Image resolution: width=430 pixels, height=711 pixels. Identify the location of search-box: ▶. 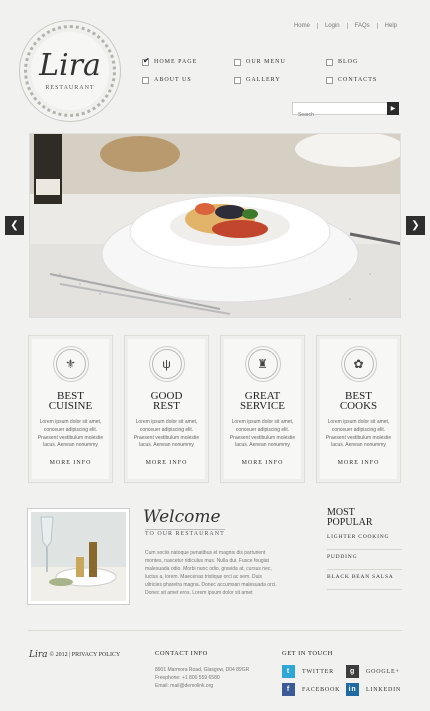
(345, 111).